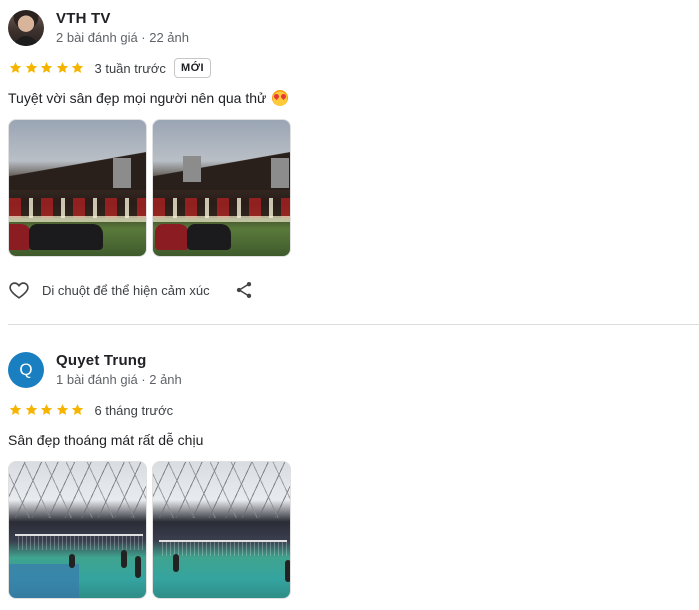 The image size is (699, 610). Describe the element at coordinates (126, 290) in the screenshot. I see `react-hint: Di chuột để thể hiện cảm xúc` at that location.